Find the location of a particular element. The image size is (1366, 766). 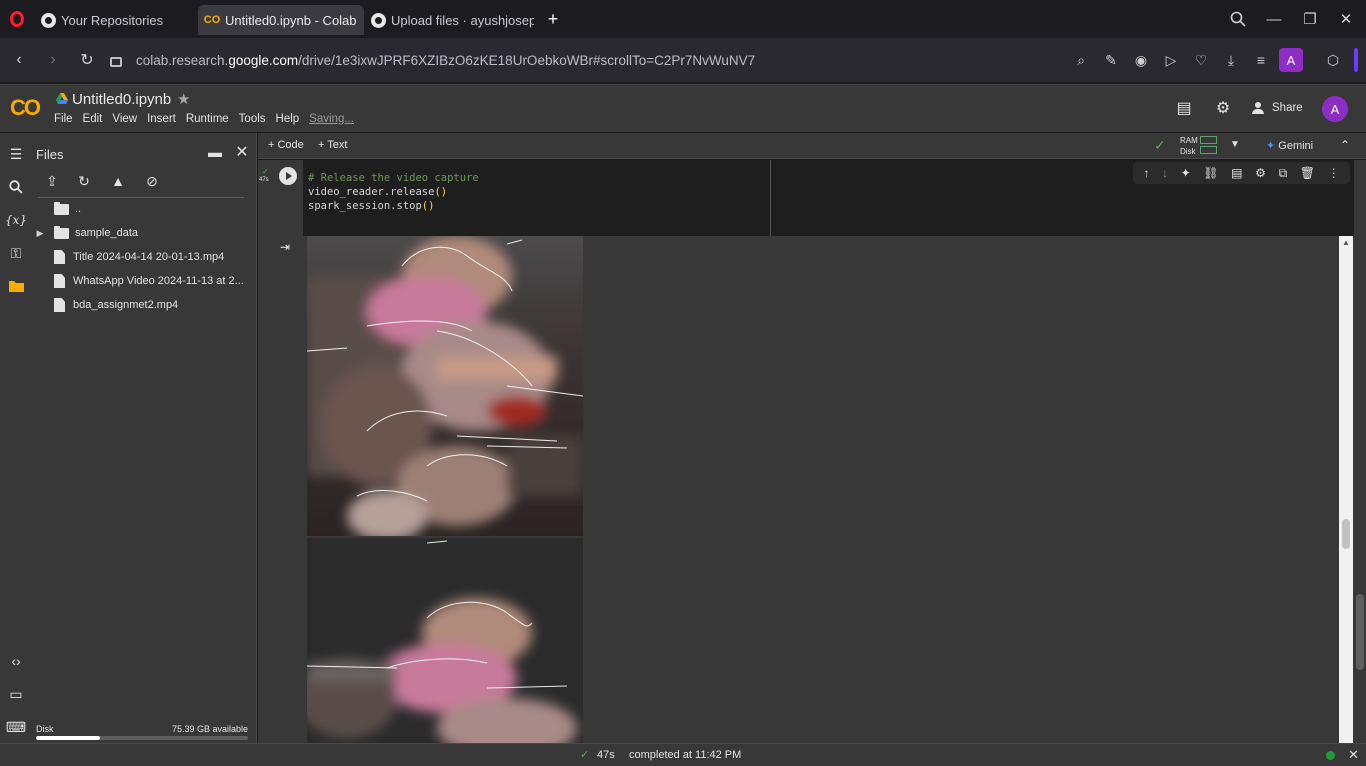

account-avatar: A is located at coordinates (1335, 109).